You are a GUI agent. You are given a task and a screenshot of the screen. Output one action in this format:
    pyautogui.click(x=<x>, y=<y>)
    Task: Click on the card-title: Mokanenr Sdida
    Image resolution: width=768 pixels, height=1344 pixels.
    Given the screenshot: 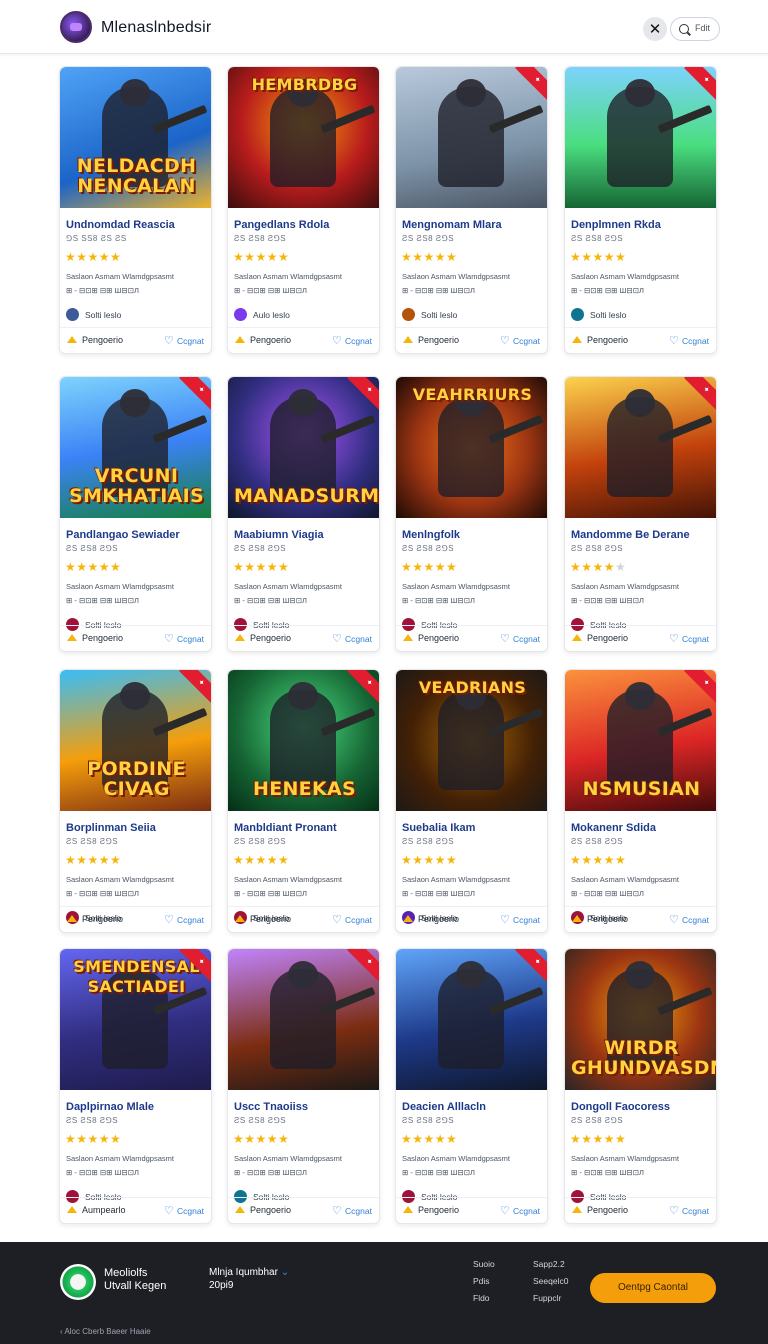 What is the action you would take?
    pyautogui.click(x=613, y=828)
    